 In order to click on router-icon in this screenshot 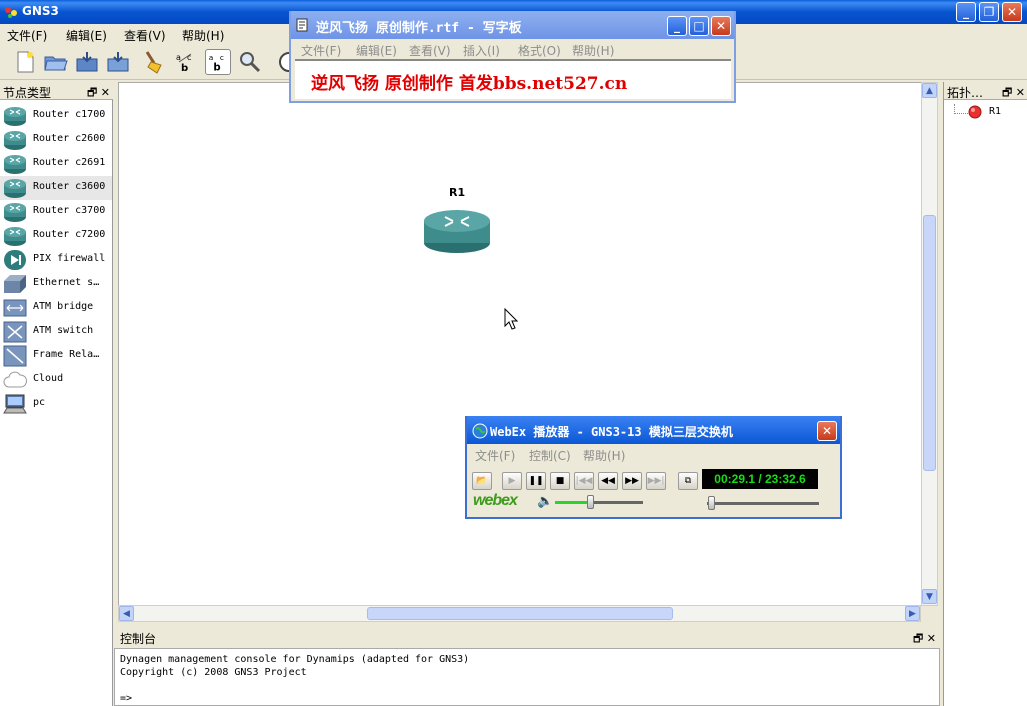, I will do `click(15, 212)`.